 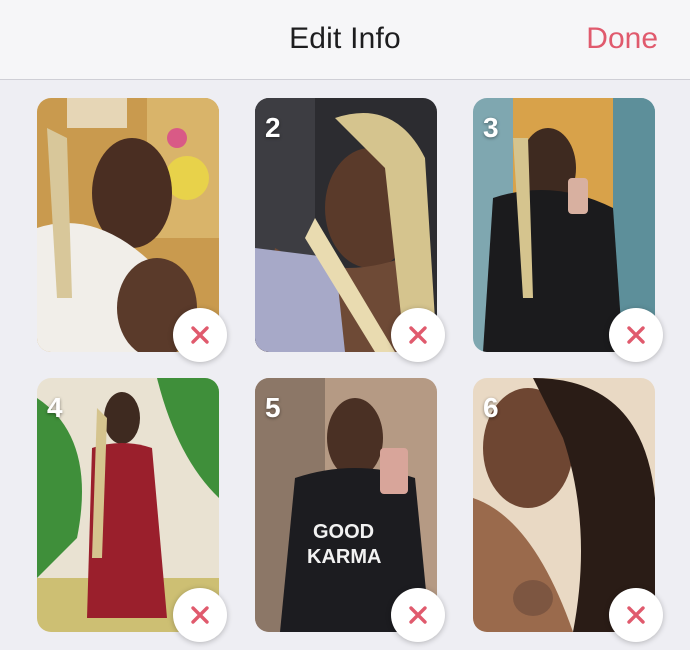 I want to click on photo-number: 4, so click(x=55, y=407).